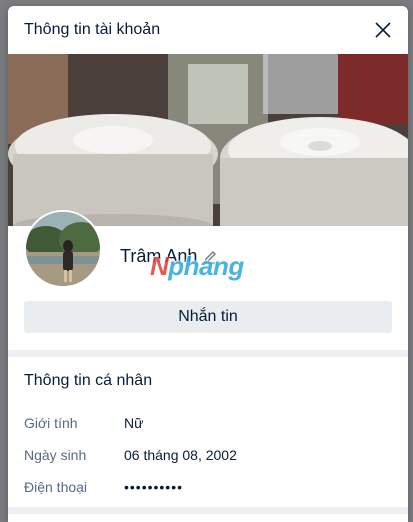  I want to click on info-row-birthday: Ngày sinh 06 tháng 08, 2002, so click(130, 455).